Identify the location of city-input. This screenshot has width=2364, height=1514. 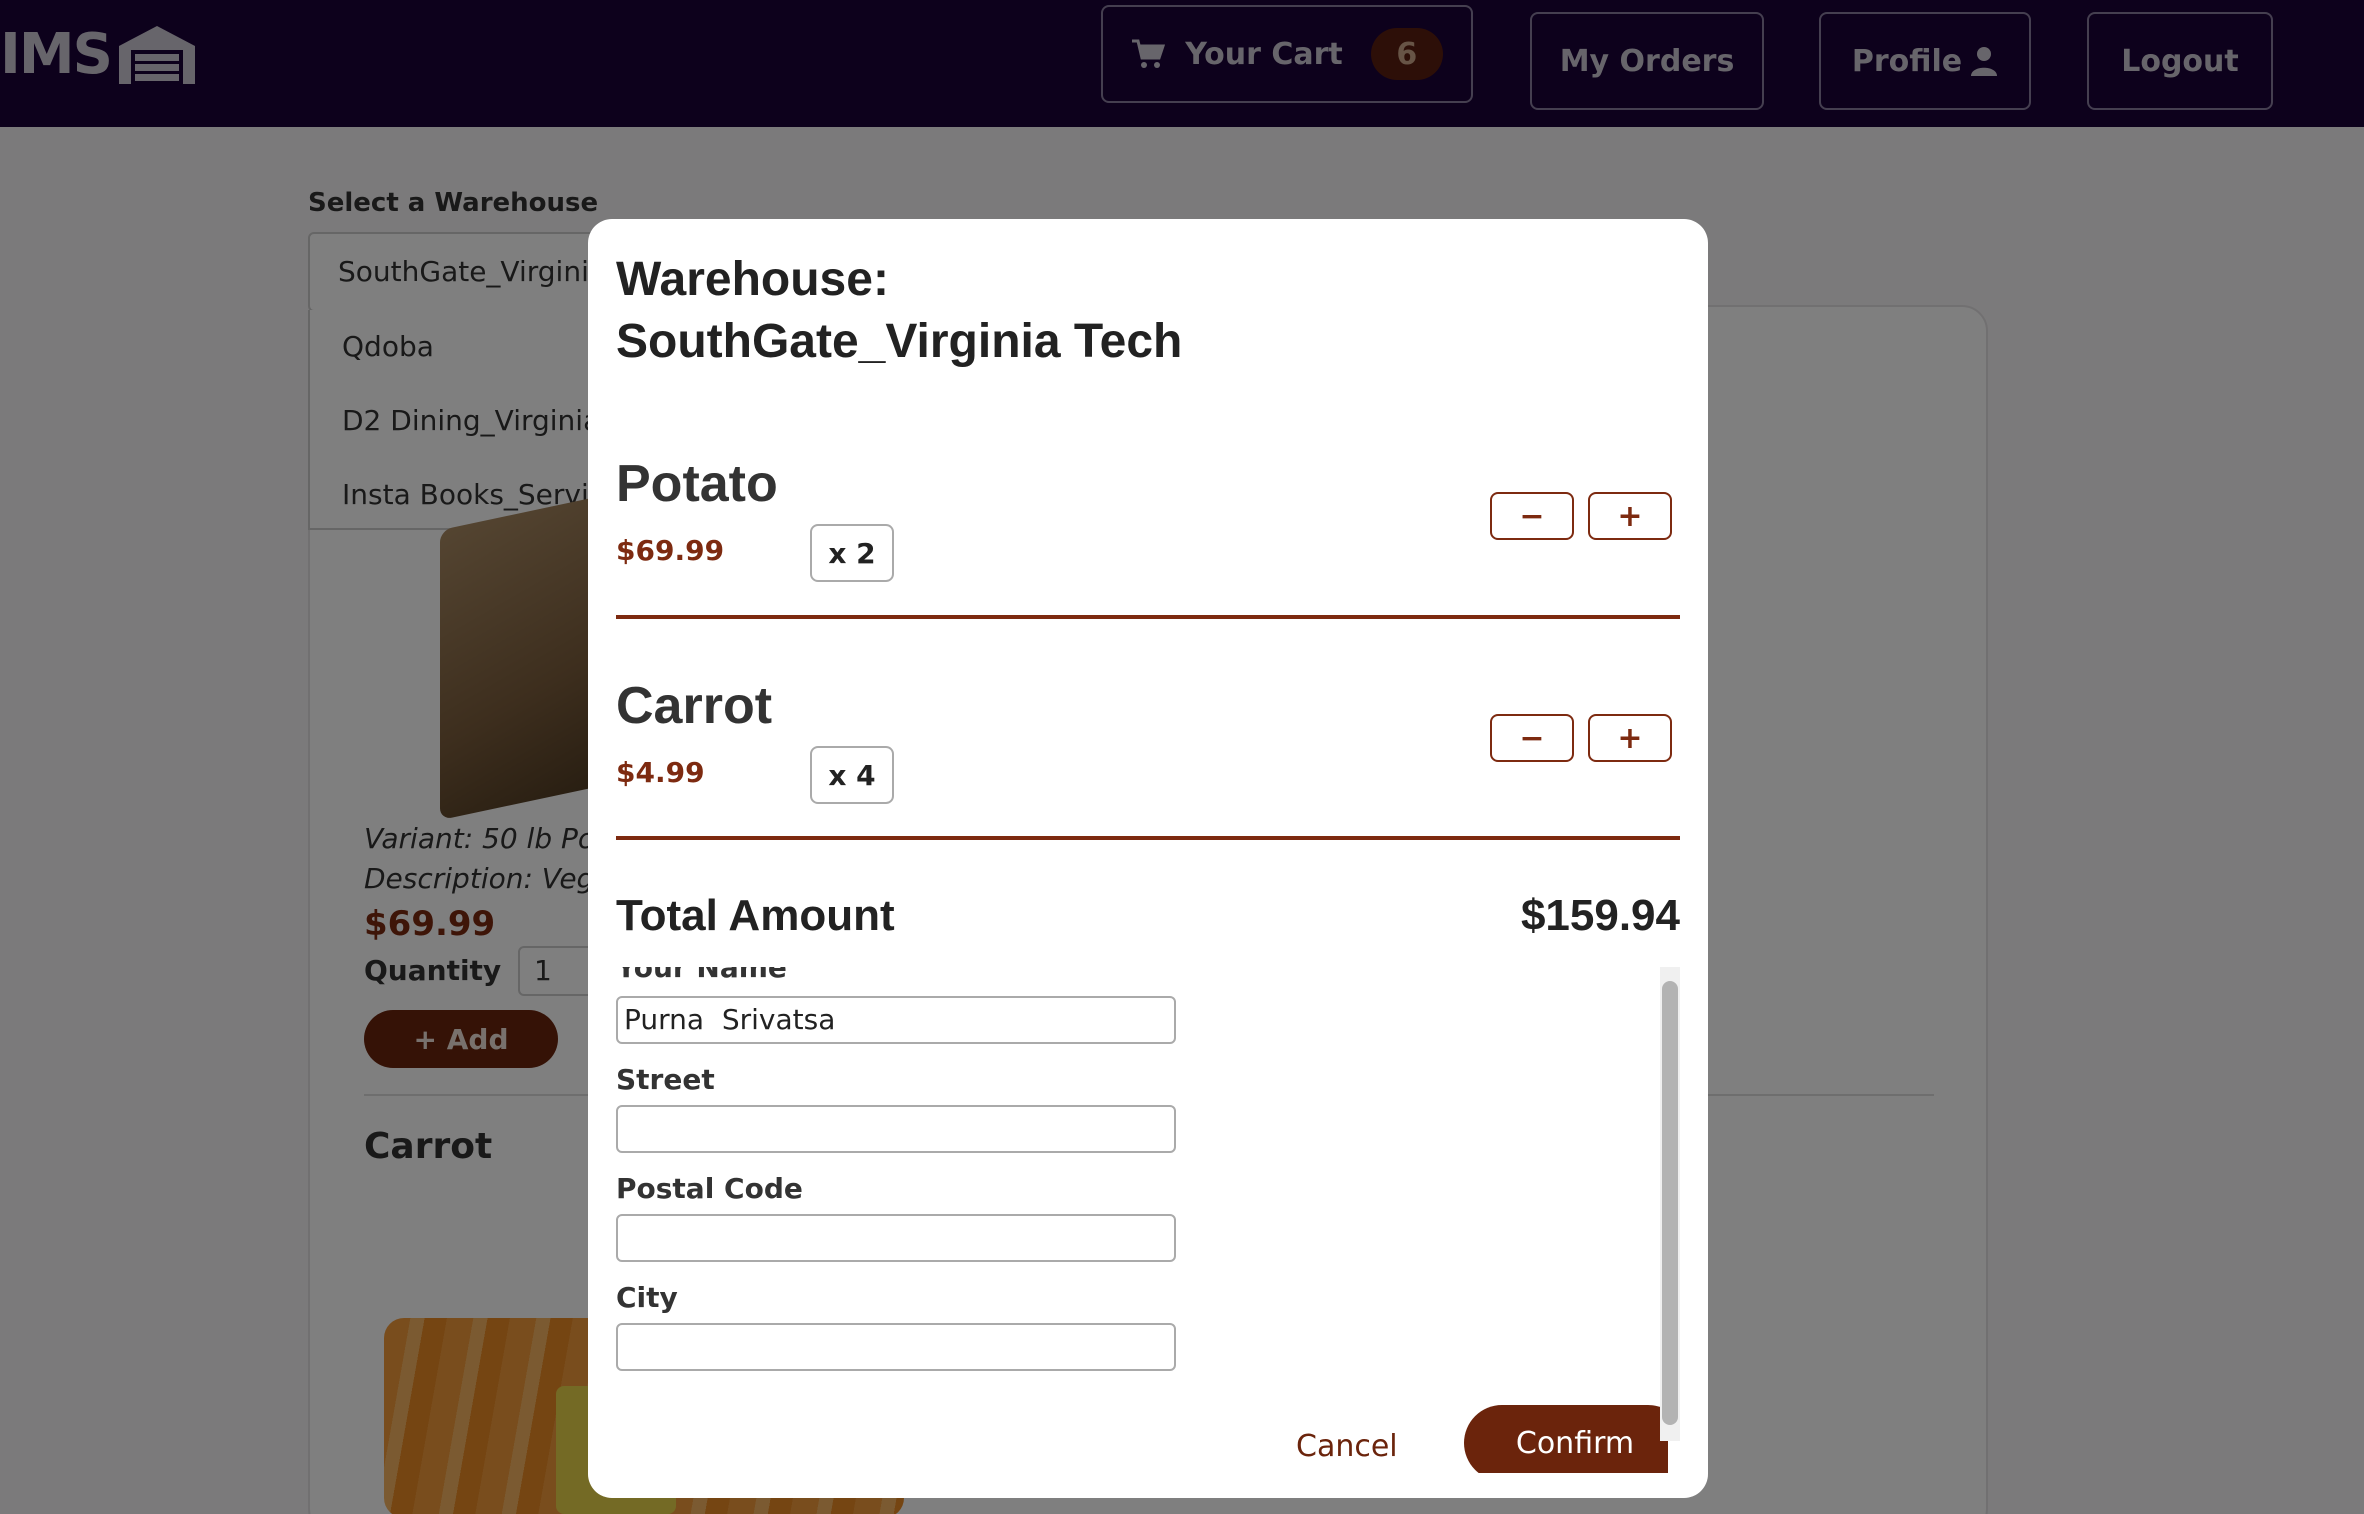
(896, 1347).